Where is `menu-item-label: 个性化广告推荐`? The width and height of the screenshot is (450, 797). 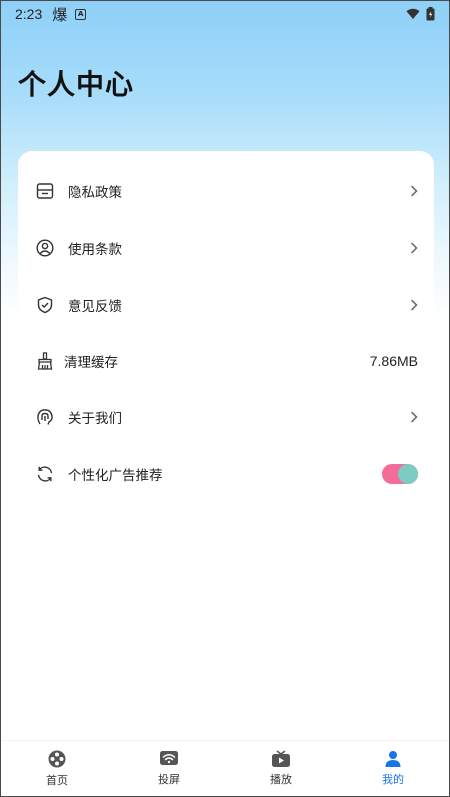
menu-item-label: 个性化广告推荐 is located at coordinates (115, 476).